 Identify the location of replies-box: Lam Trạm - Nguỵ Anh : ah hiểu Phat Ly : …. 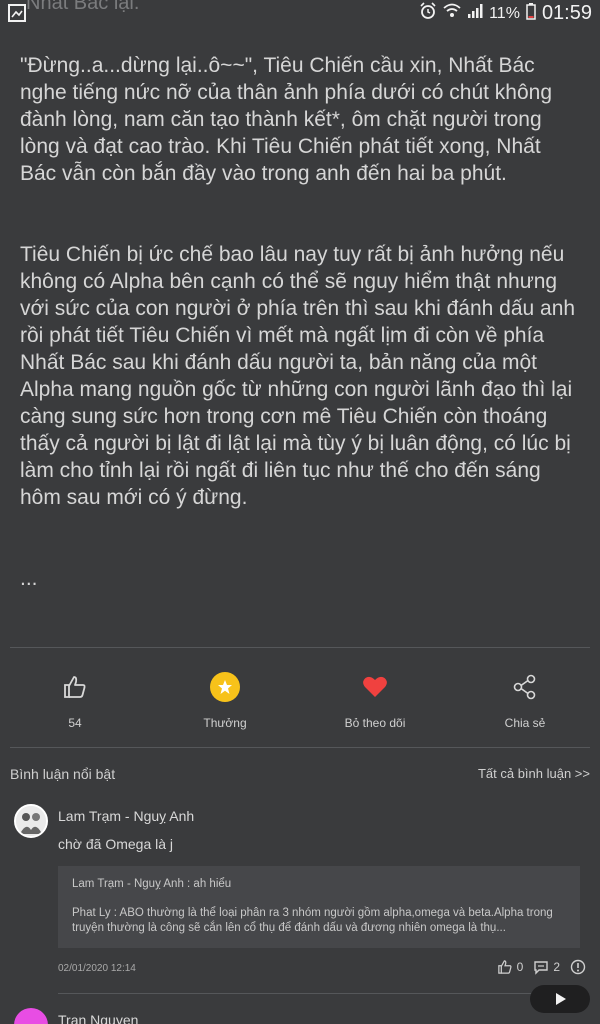
(319, 907).